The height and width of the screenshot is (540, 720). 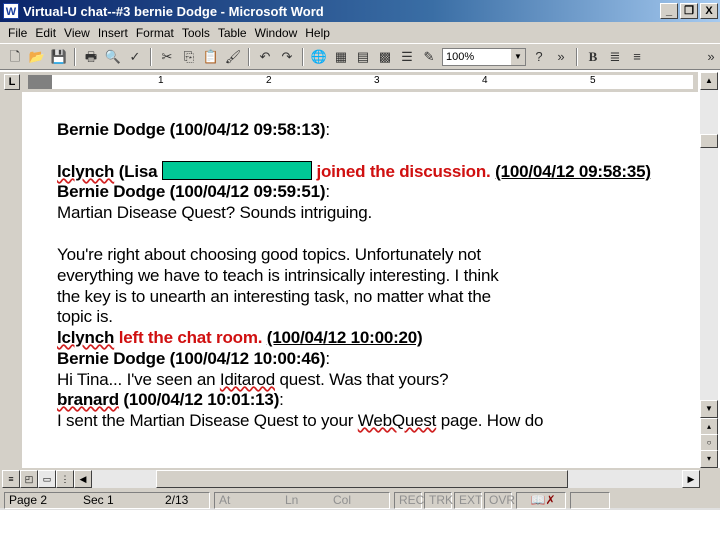 What do you see at coordinates (83, 479) in the screenshot?
I see `scroll-left-icon: ◀` at bounding box center [83, 479].